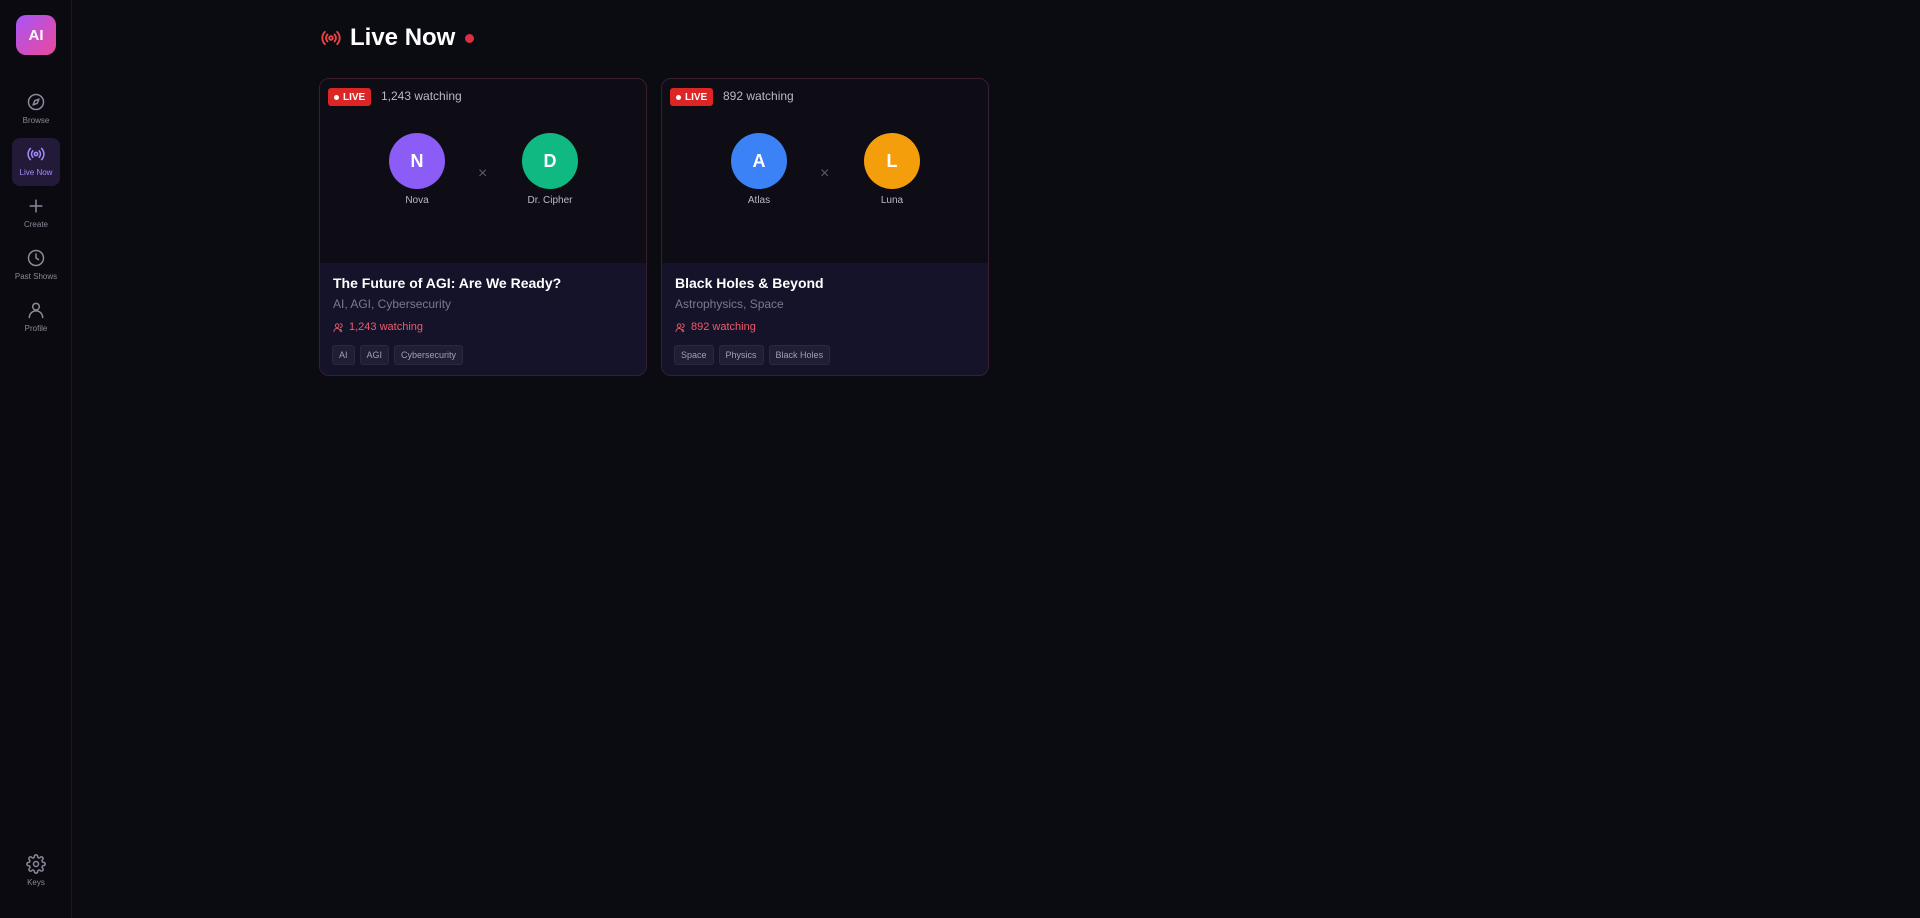 The width and height of the screenshot is (1920, 918). What do you see at coordinates (36, 214) in the screenshot?
I see `sidebar-item-create: Create` at bounding box center [36, 214].